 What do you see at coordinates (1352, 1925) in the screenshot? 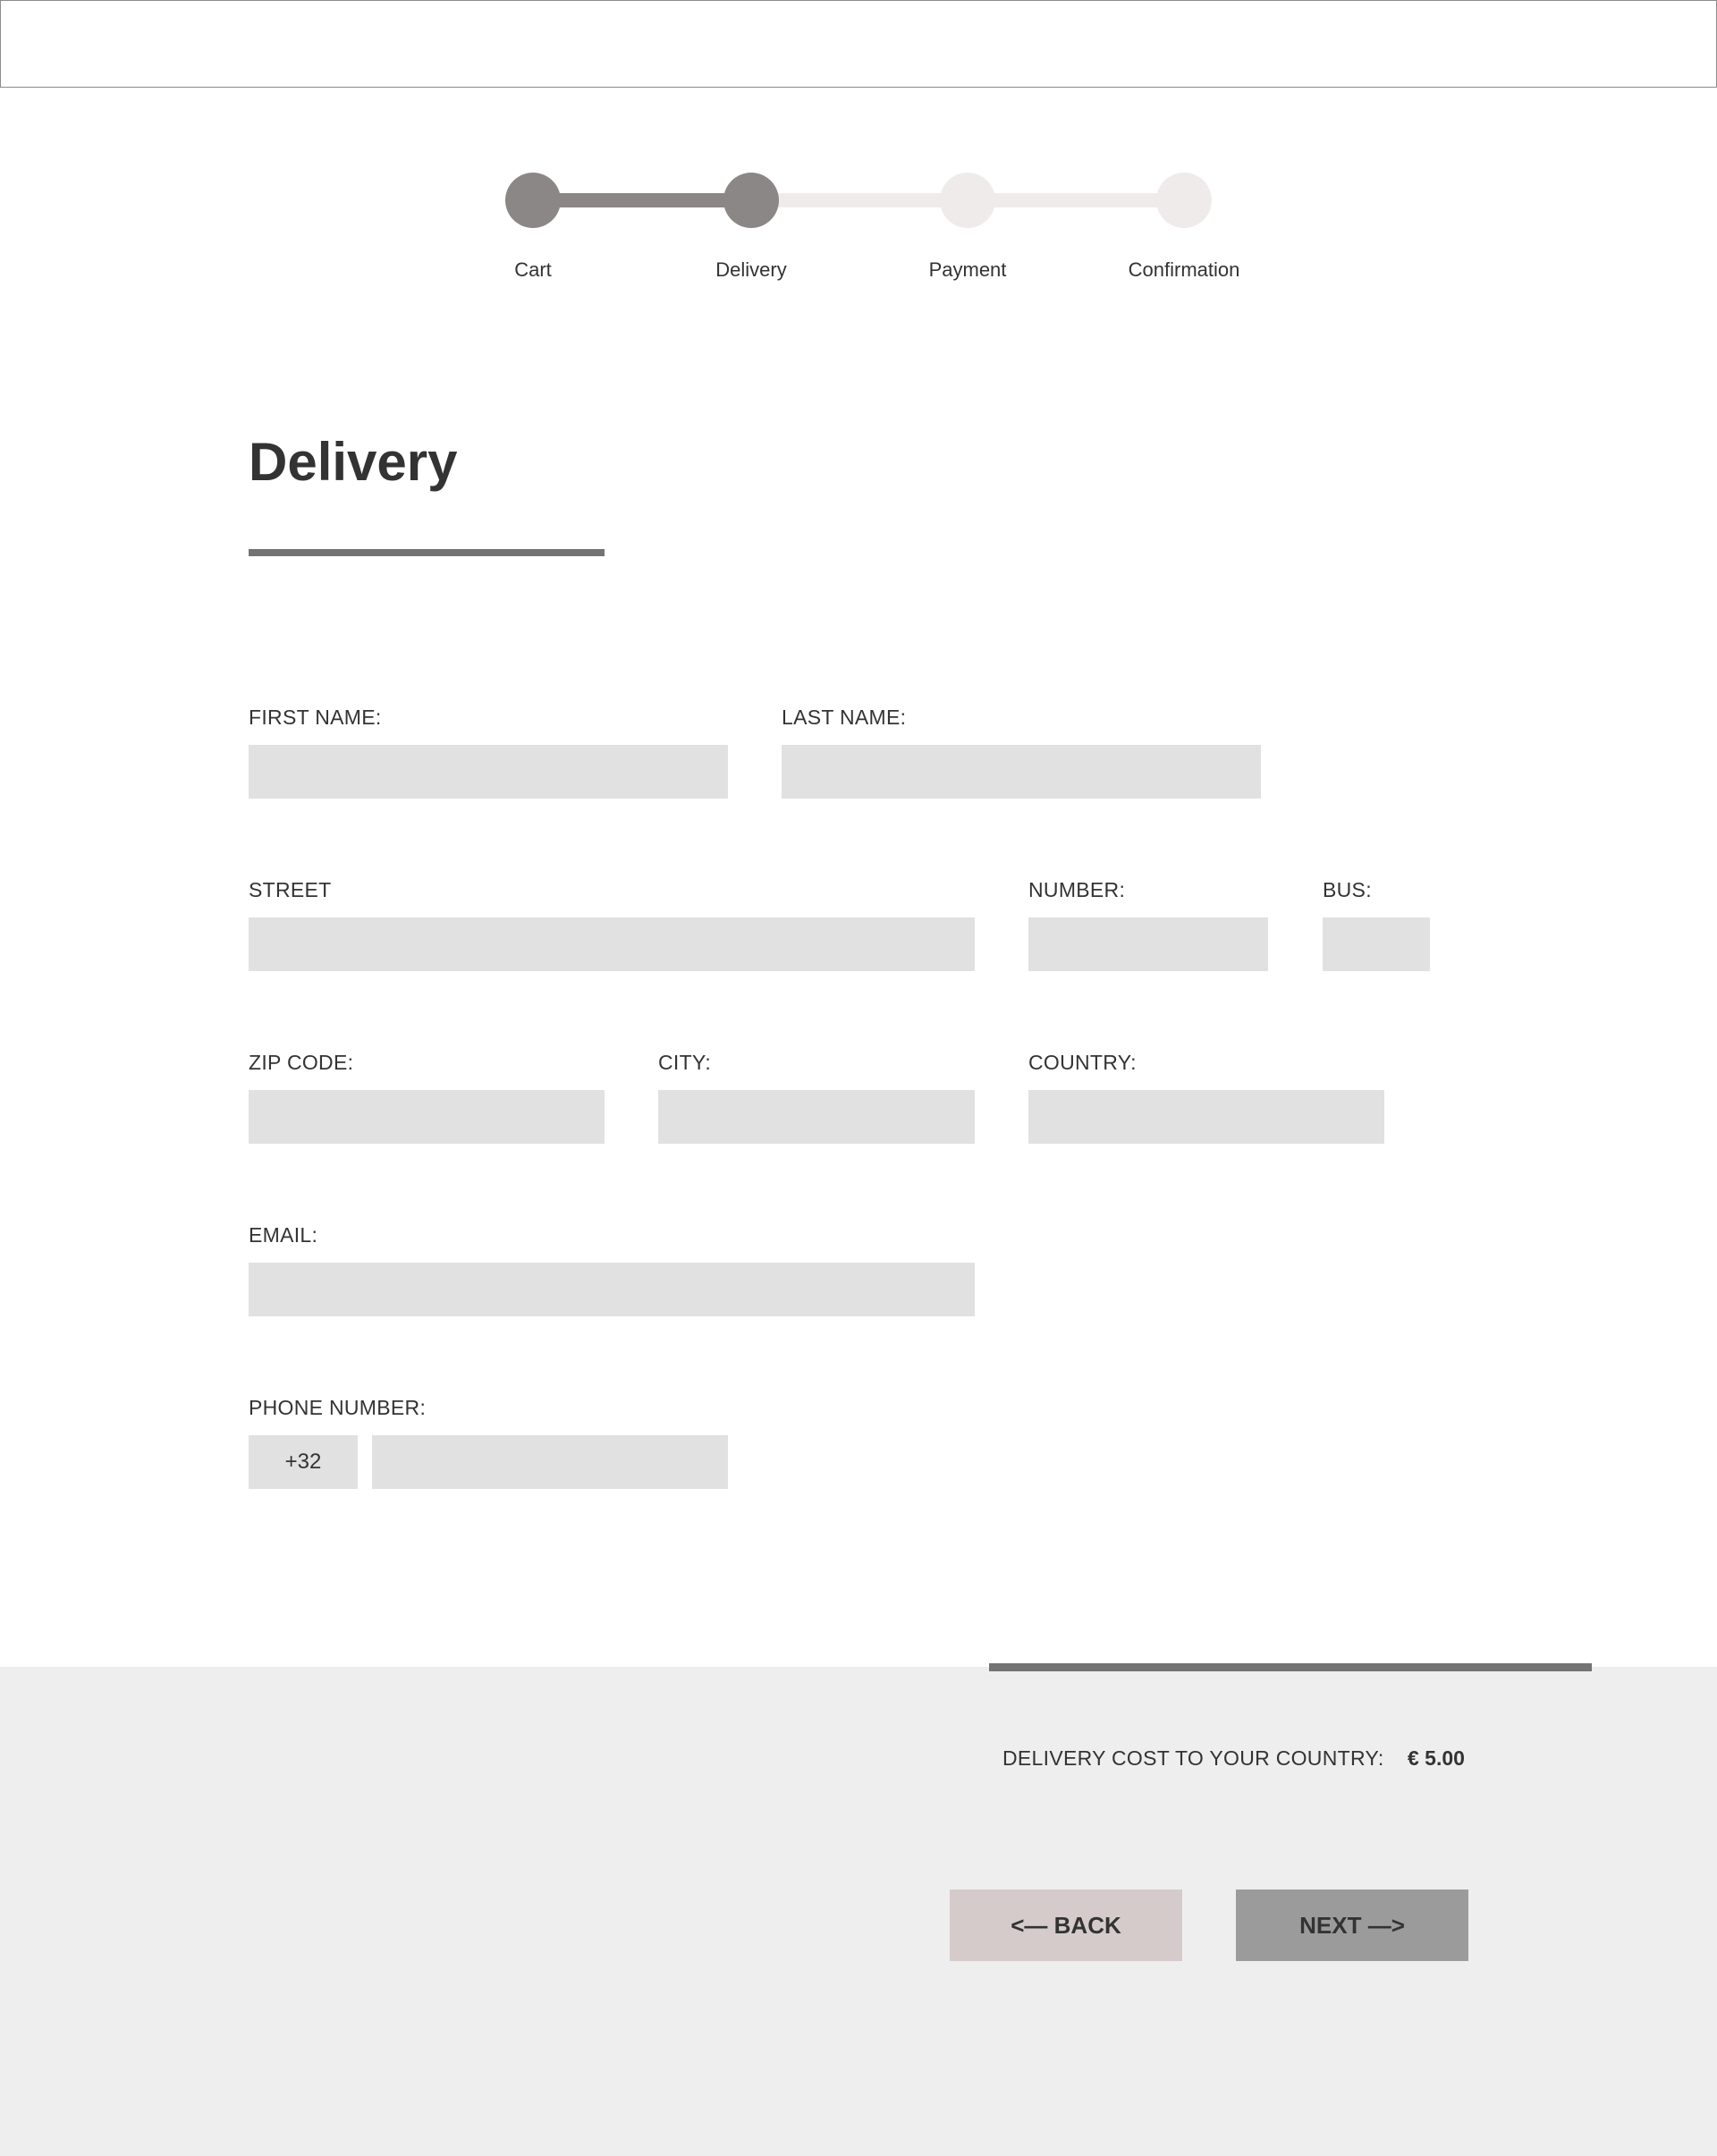
I see `next-button: NEXT —>` at bounding box center [1352, 1925].